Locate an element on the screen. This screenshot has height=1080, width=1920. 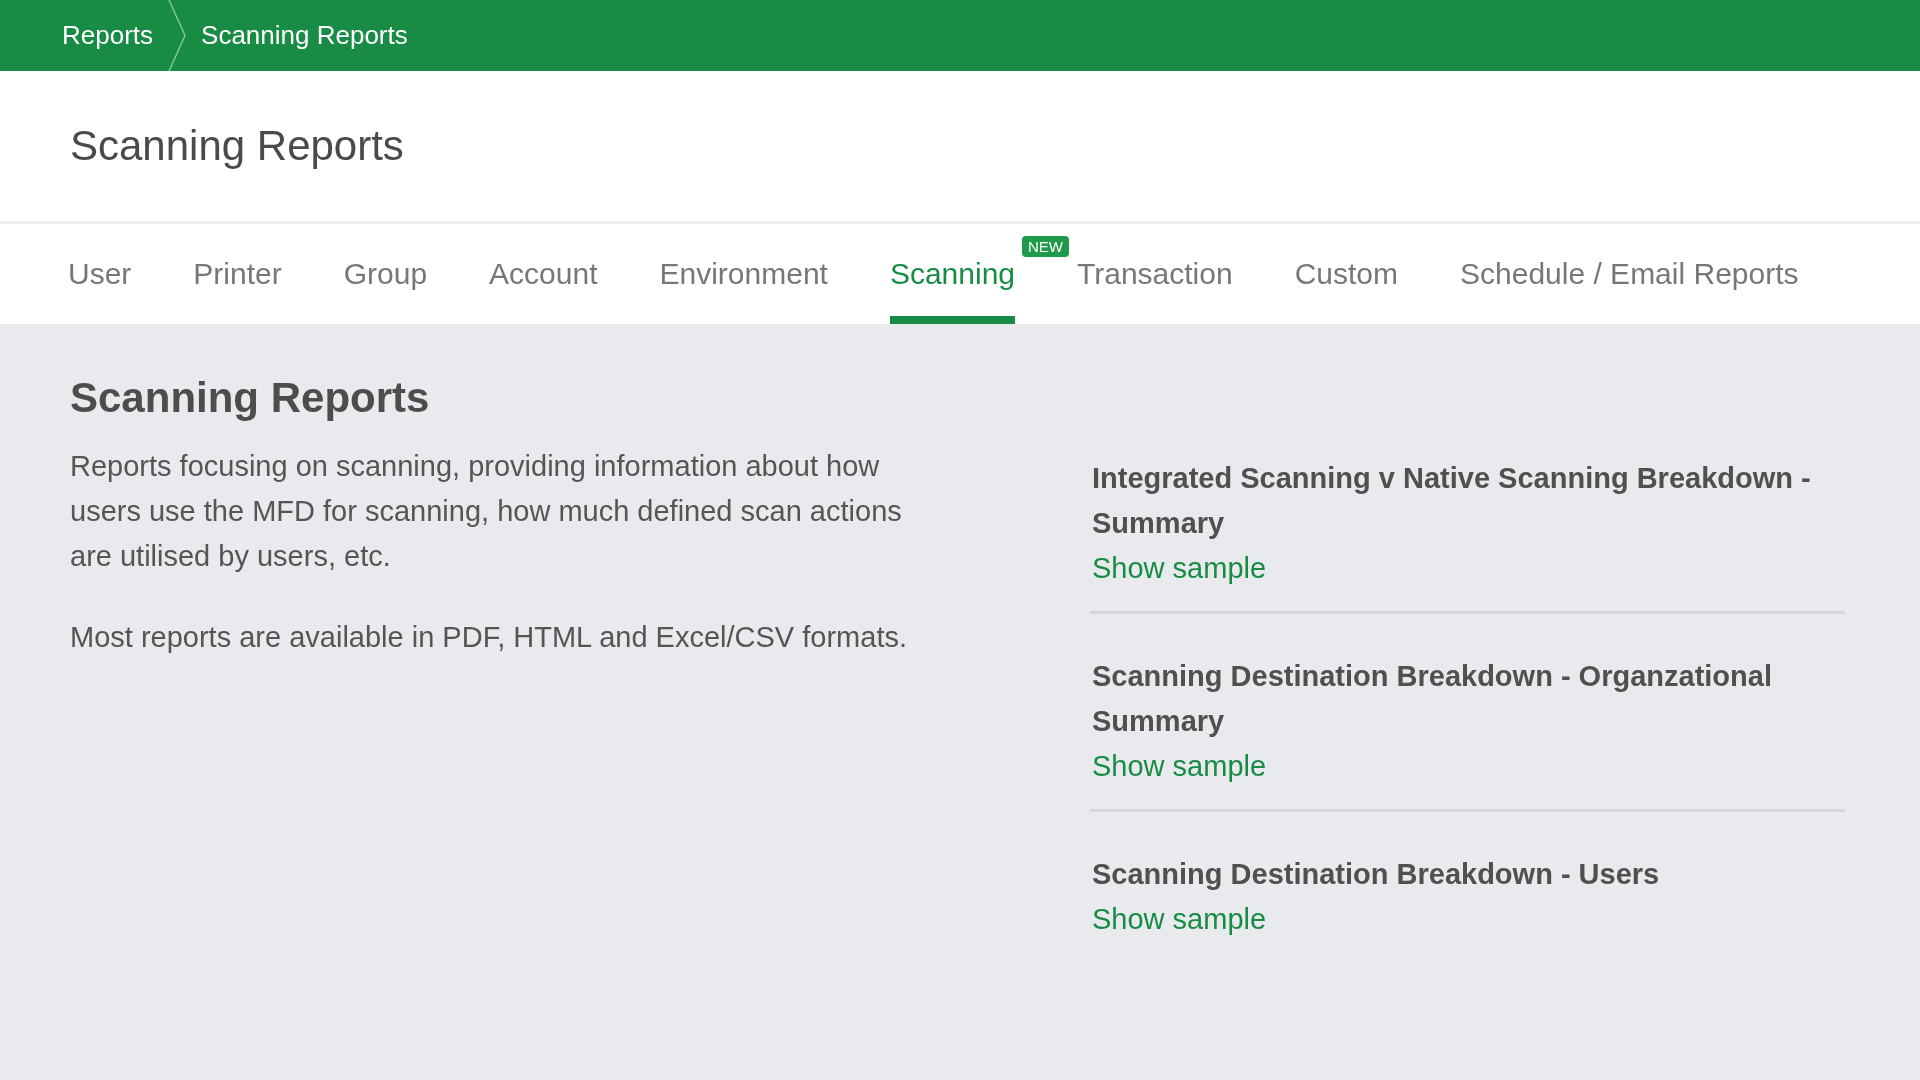
tab: Printer is located at coordinates (237, 274).